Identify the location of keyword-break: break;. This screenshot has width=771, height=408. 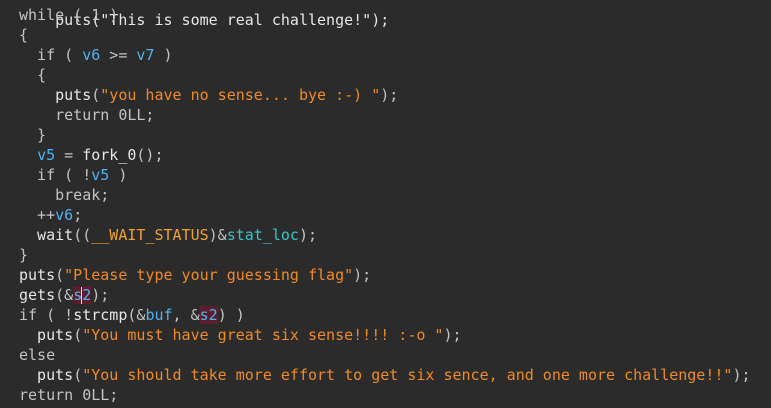
(64, 195).